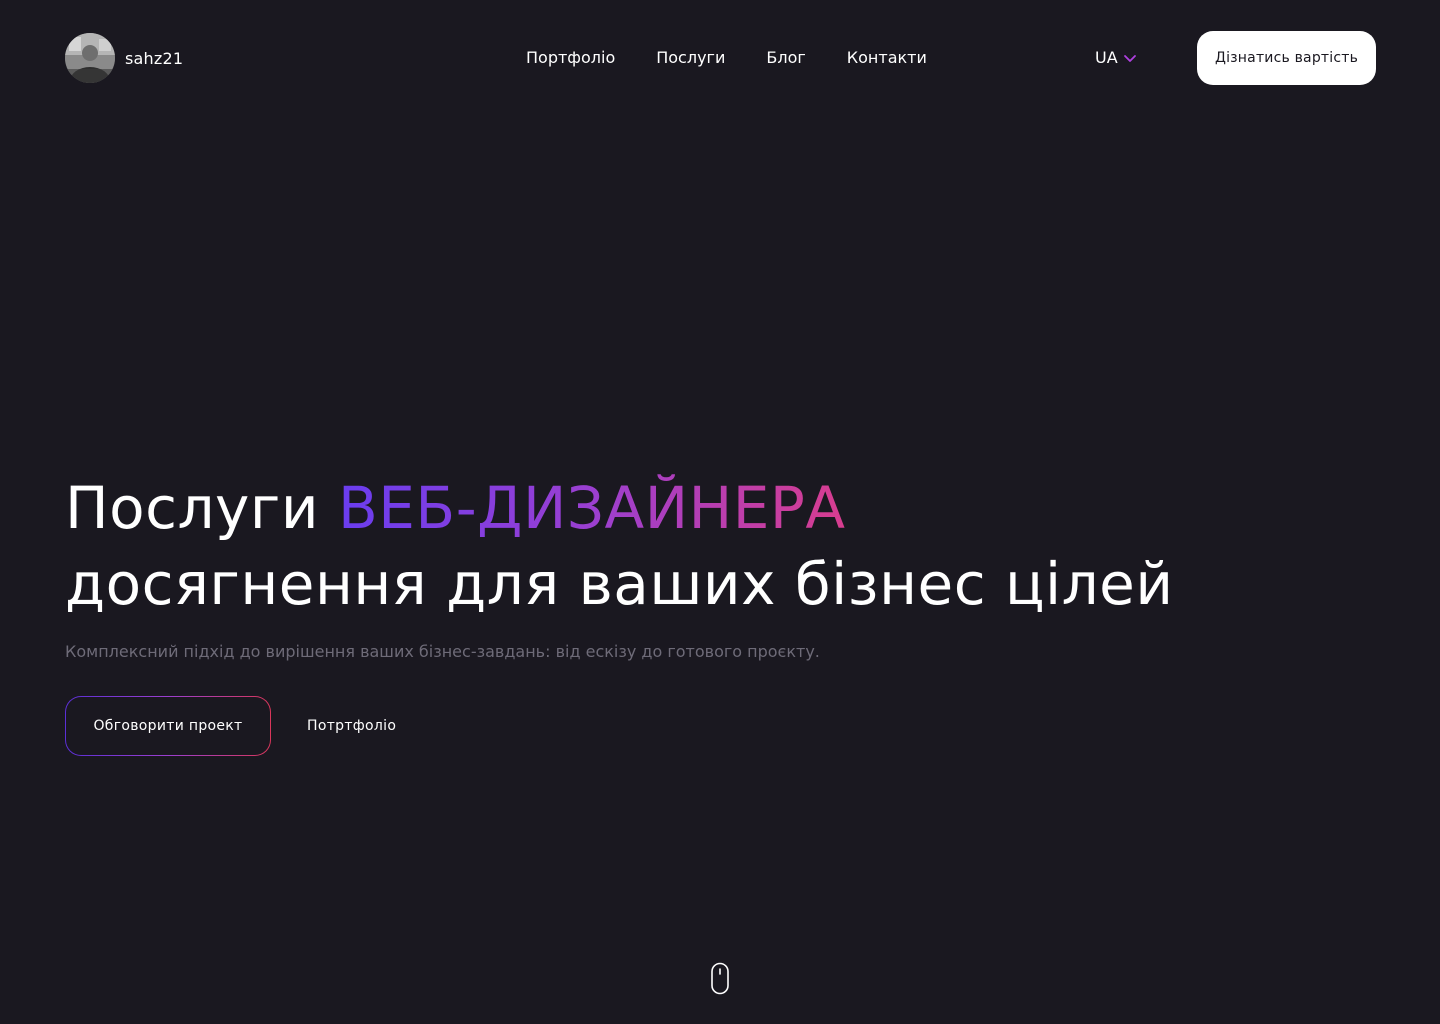 This screenshot has width=1440, height=1024. I want to click on mouse-scroll-icon, so click(720, 979).